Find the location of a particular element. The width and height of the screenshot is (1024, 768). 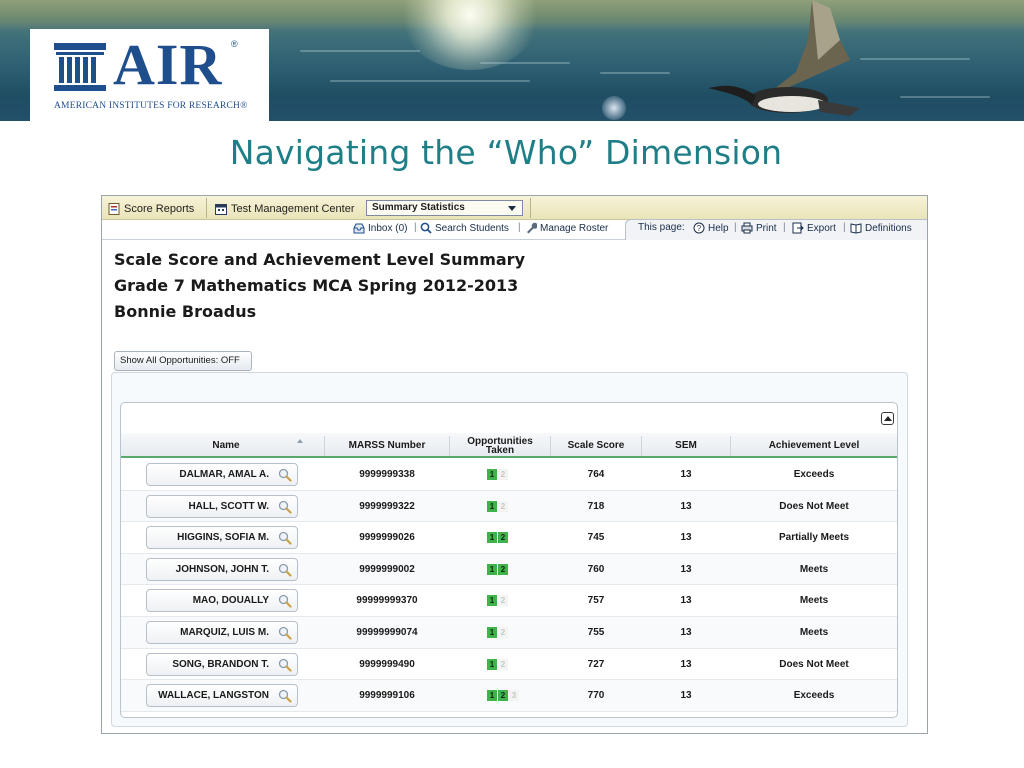

column-header-opportunities: Opportunities Taken is located at coordinates (500, 445).